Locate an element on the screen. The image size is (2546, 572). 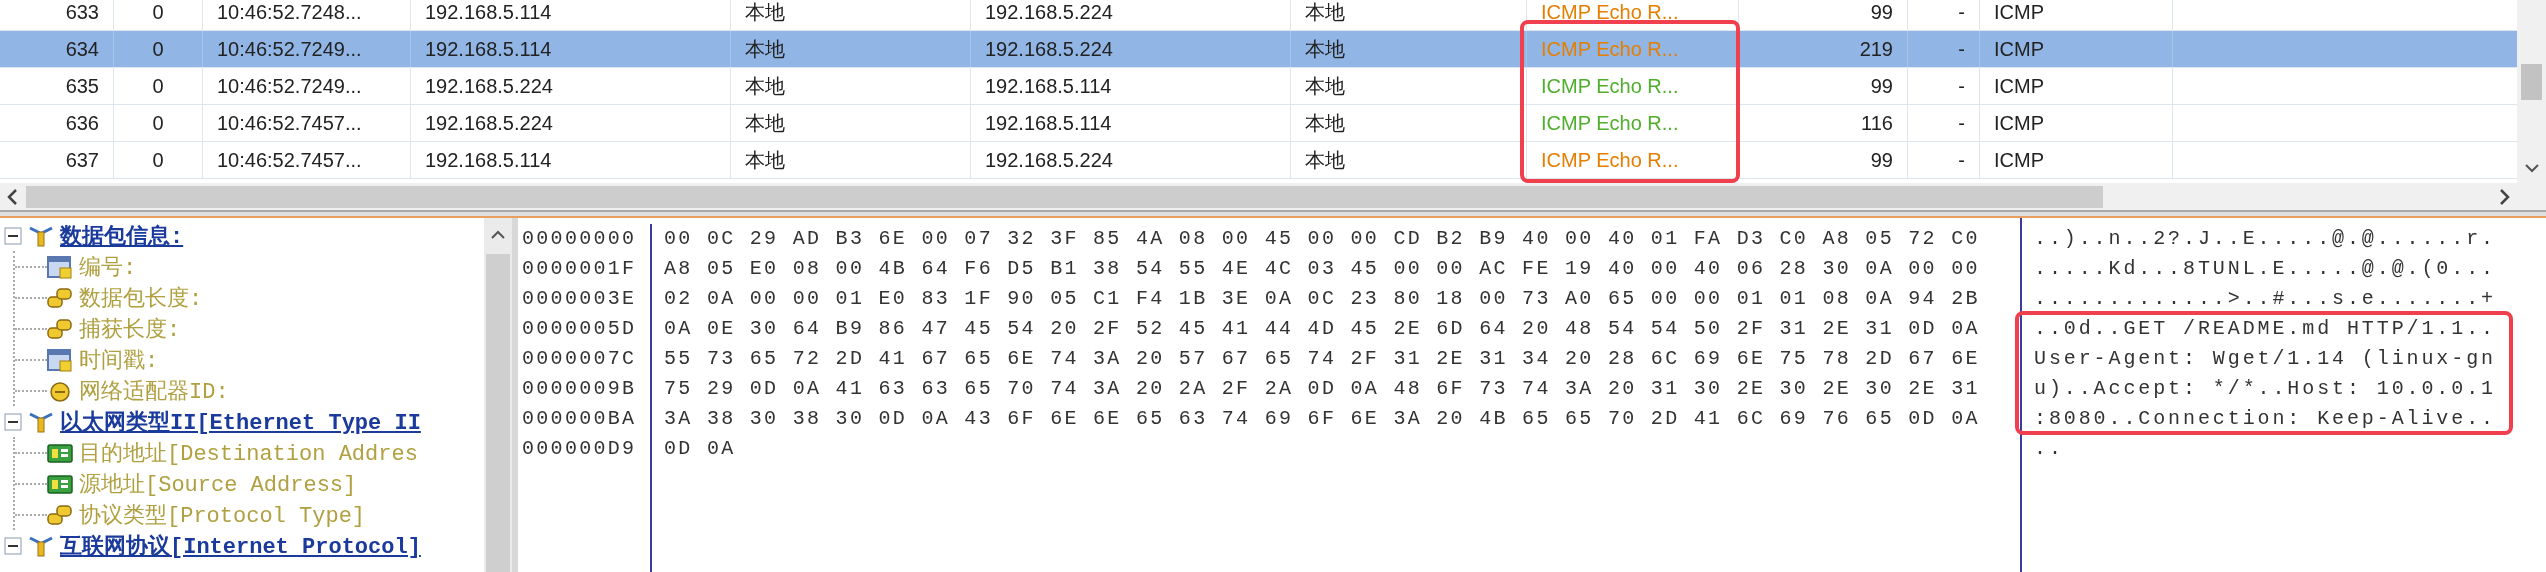
ascii-text: User-Agent: Wget/1.14 (linux-gn is located at coordinates (2265, 359).